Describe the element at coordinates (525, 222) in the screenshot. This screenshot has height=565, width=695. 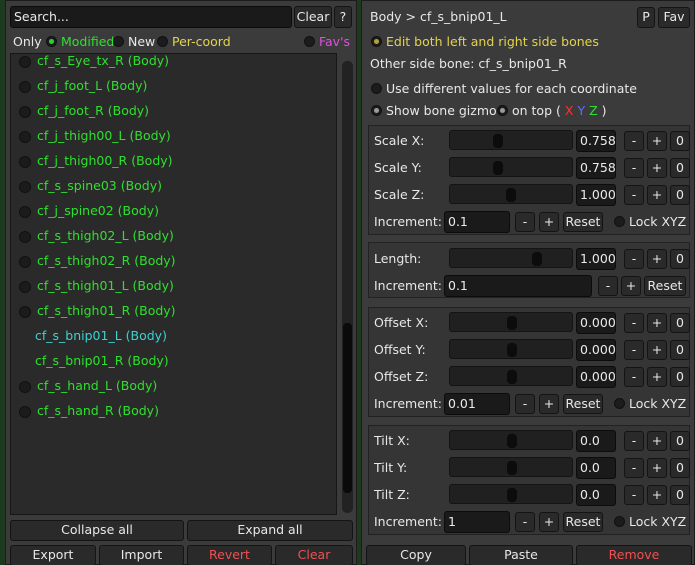
I see `scale-increment-minus-button: -` at that location.